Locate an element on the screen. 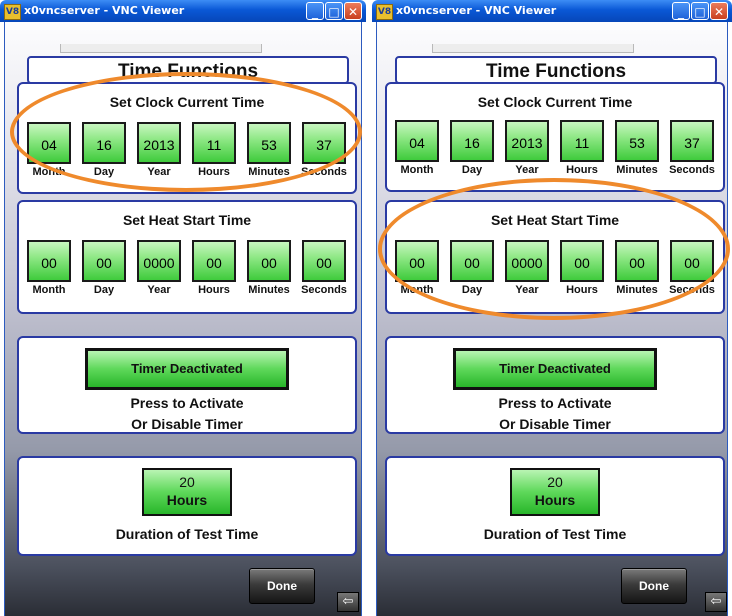 This screenshot has height=616, width=732. heat-minutes-label: Minutes is located at coordinates (637, 290).